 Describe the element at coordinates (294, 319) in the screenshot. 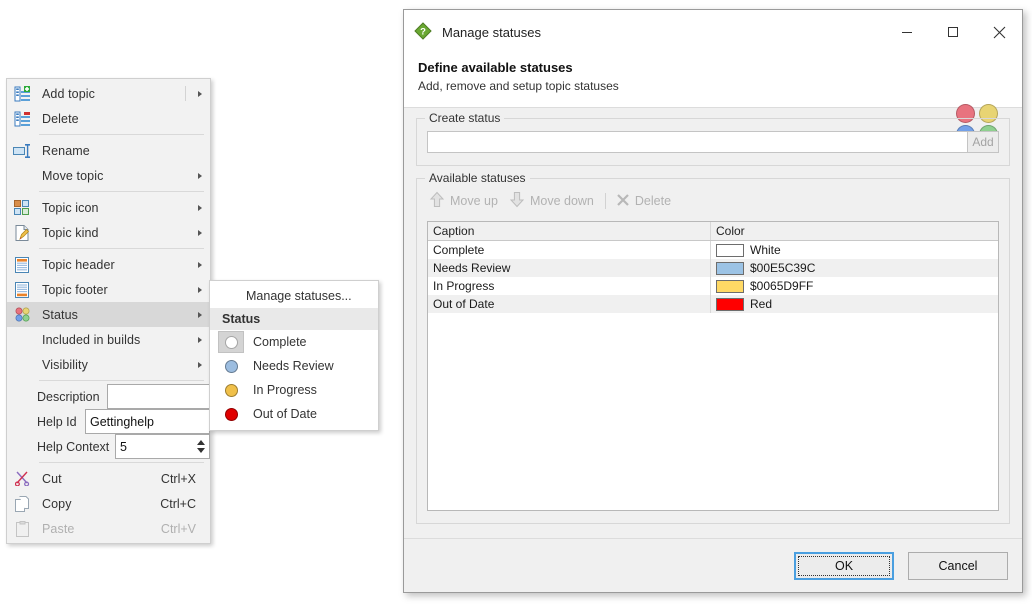

I see `submenu-section-header: Status` at that location.